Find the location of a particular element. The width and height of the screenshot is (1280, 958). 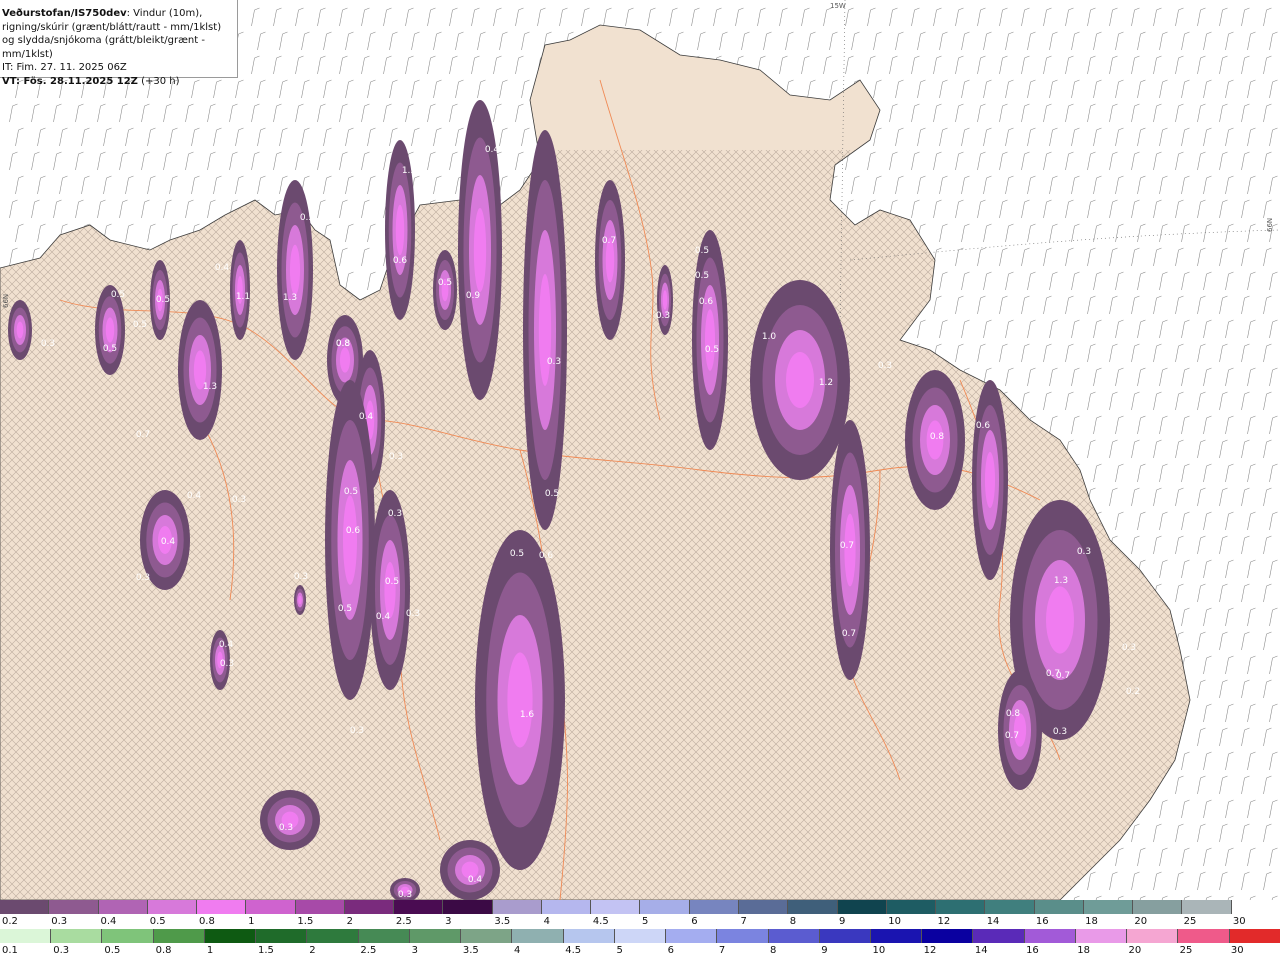

legend_rain-label: 6 is located at coordinates (671, 950).